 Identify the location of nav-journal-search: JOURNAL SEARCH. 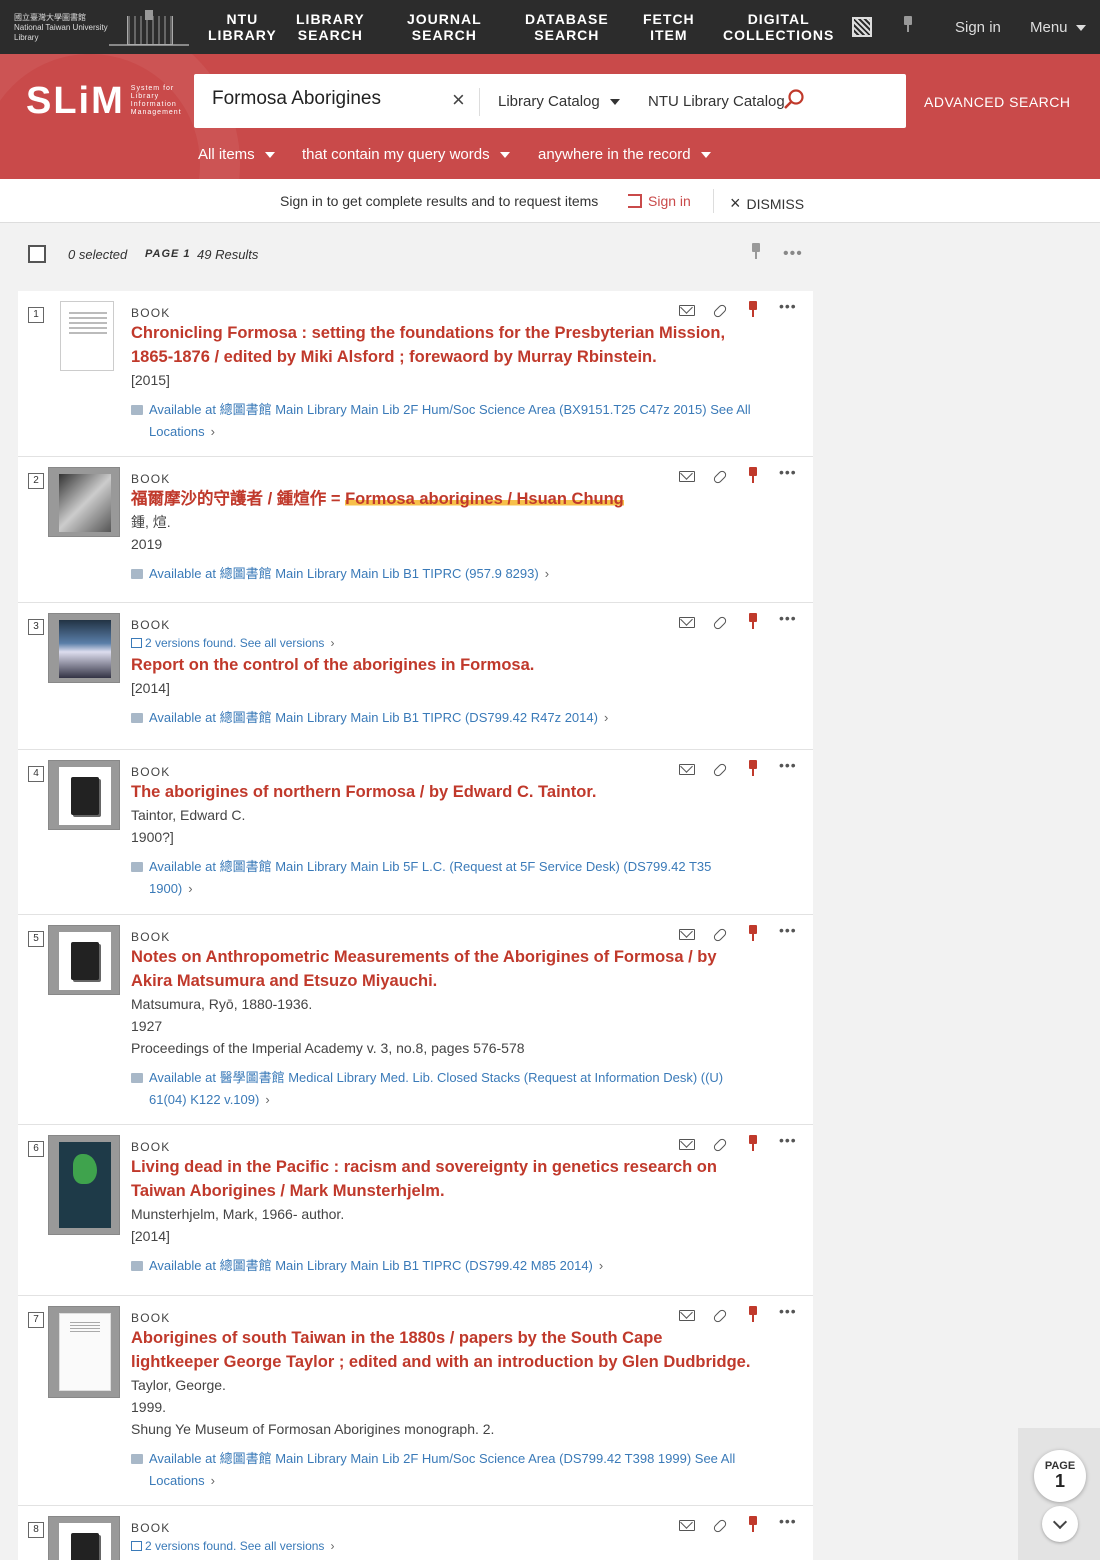
(444, 27).